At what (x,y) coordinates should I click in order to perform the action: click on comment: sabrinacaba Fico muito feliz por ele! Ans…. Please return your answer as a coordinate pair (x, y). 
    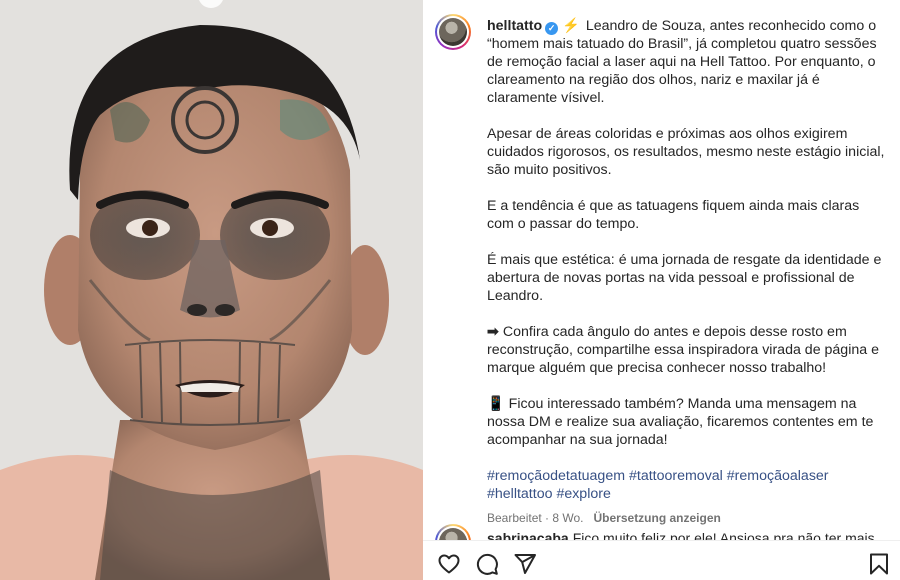
    Looking at the image, I should click on (687, 534).